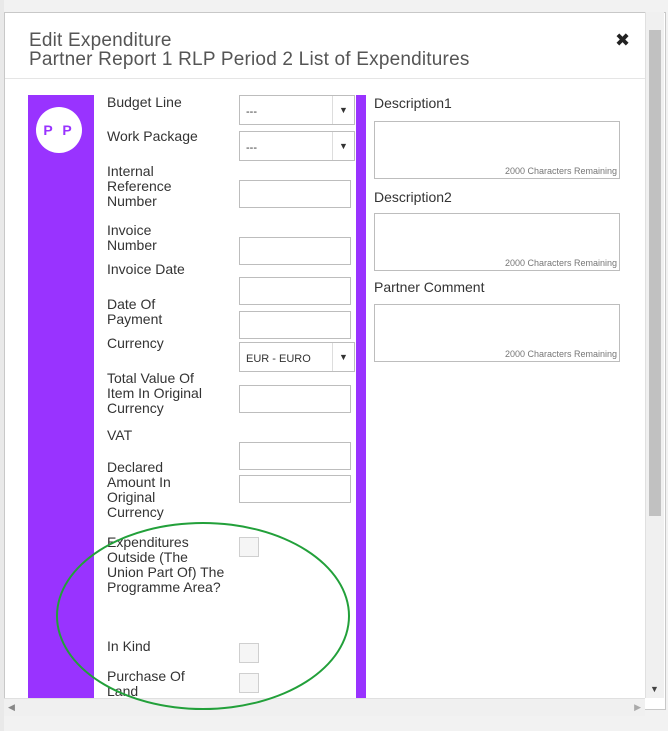 Image resolution: width=668 pixels, height=731 pixels. Describe the element at coordinates (413, 103) in the screenshot. I see `description1-label: Description1` at that location.